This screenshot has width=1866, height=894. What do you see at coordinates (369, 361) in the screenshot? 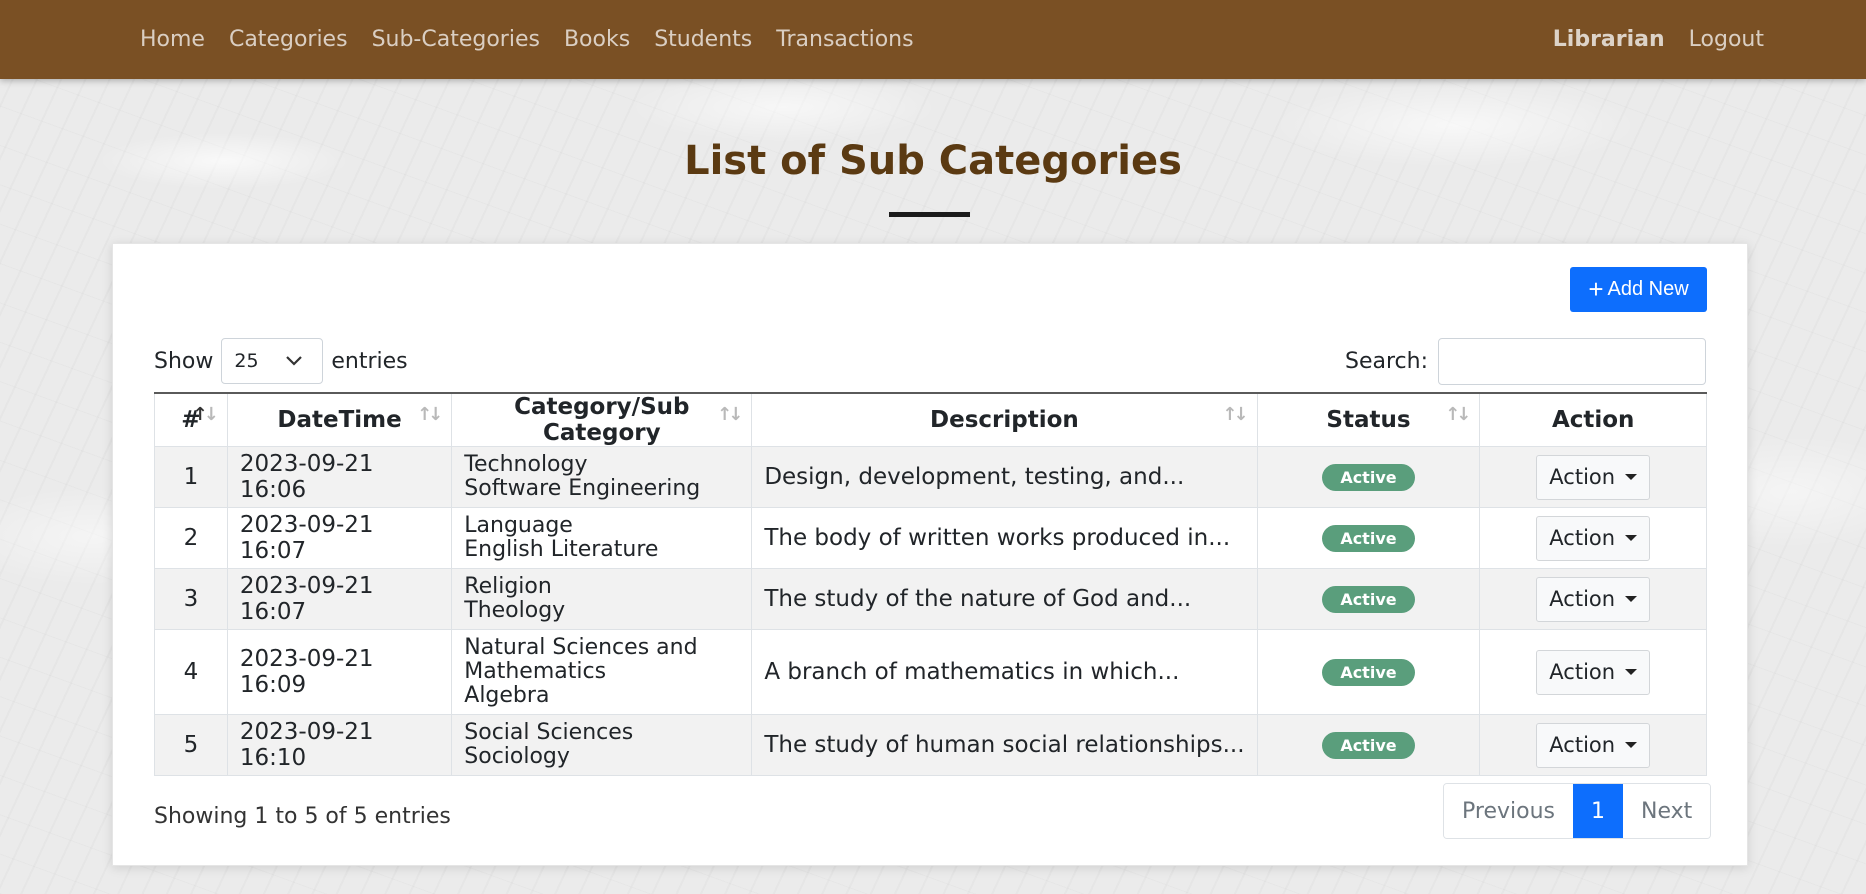
I see `entries-label: entries` at bounding box center [369, 361].